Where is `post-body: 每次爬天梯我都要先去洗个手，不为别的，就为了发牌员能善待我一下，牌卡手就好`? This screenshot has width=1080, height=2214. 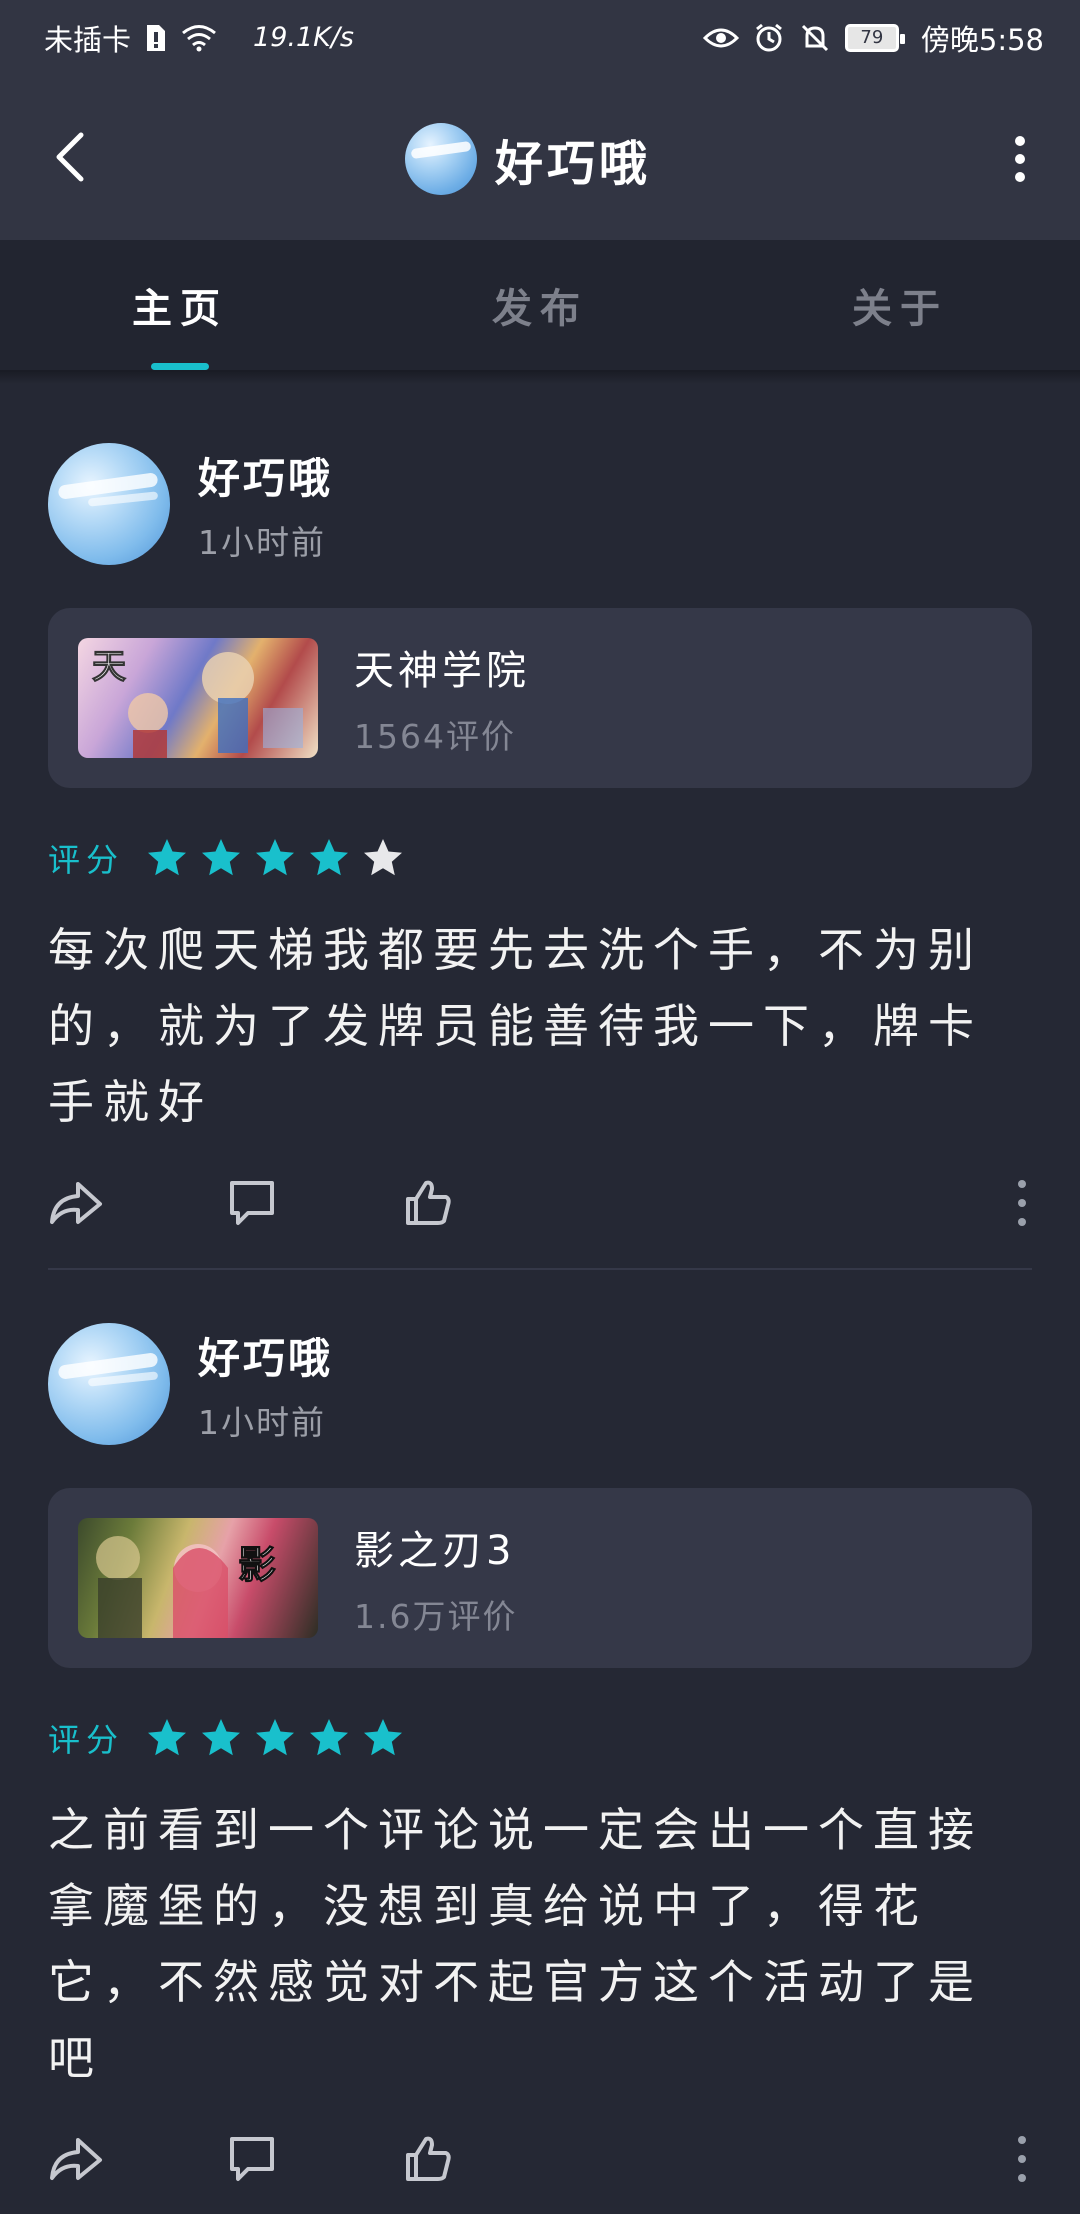
post-body: 每次爬天梯我都要先去洗个手，不为别的，就为了发牌员能善待我一下，牌卡手就好 is located at coordinates (540, 1026).